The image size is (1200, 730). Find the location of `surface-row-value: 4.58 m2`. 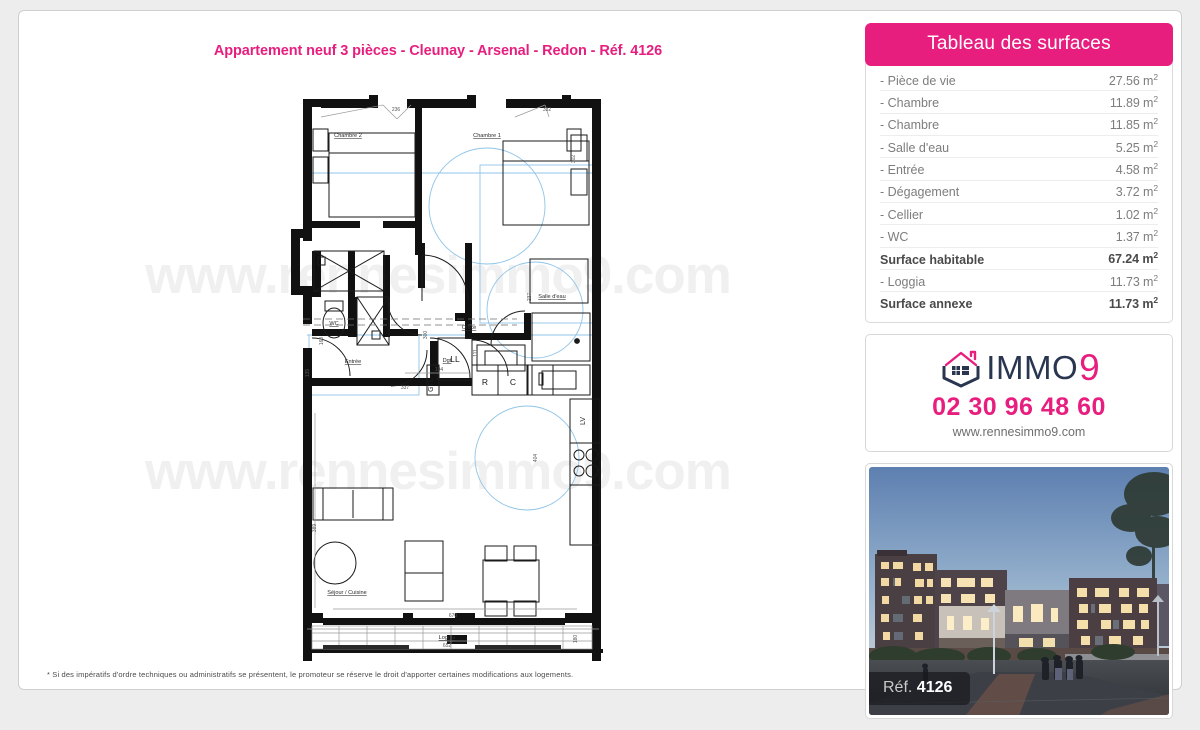

surface-row-value: 4.58 m2 is located at coordinates (1136, 169).